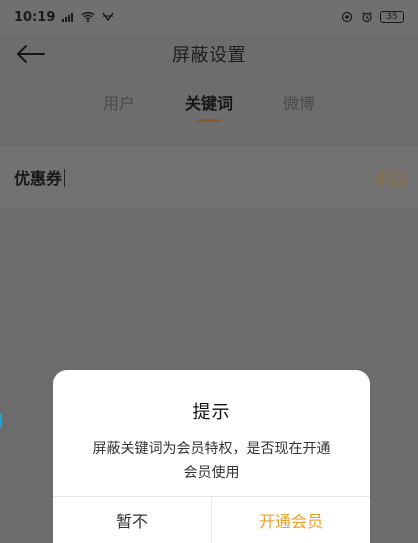 The width and height of the screenshot is (418, 543). I want to click on dialog-actions: 暂不 开通会员, so click(211, 519).